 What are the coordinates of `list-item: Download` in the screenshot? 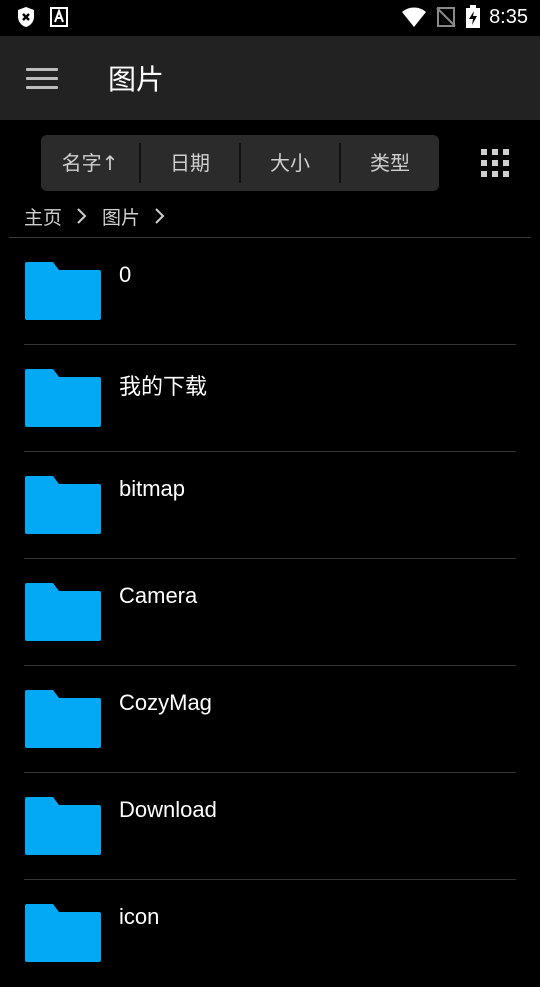 It's located at (270, 826).